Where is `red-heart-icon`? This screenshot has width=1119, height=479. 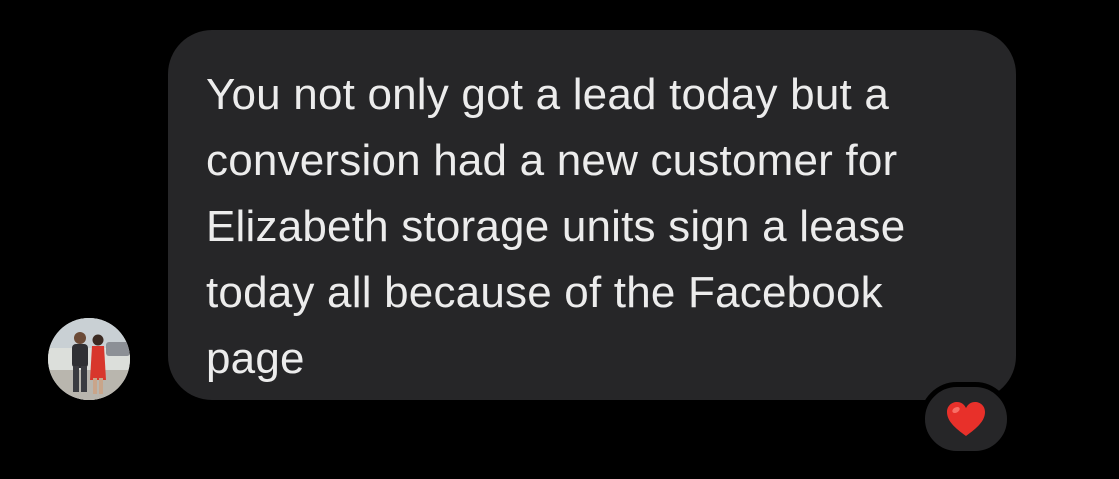 red-heart-icon is located at coordinates (966, 419).